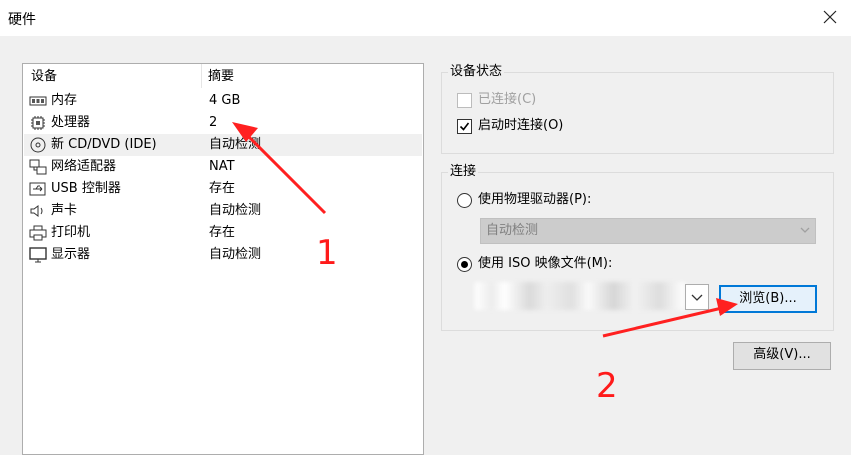 This screenshot has height=455, width=851. What do you see at coordinates (327, 253) in the screenshot?
I see `annotation-label-1: 1` at bounding box center [327, 253].